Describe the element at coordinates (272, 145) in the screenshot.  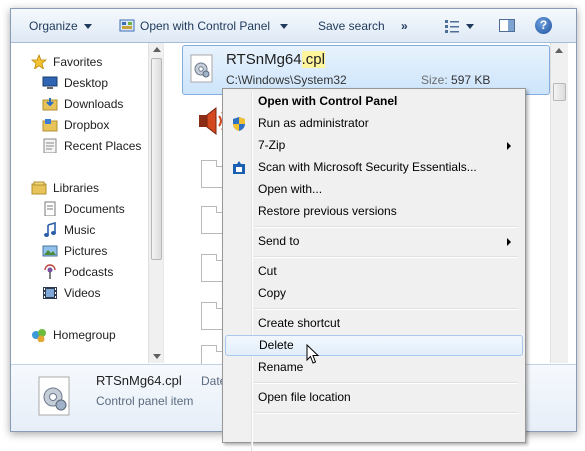
I see `menu-item-label: 7-Zip` at that location.